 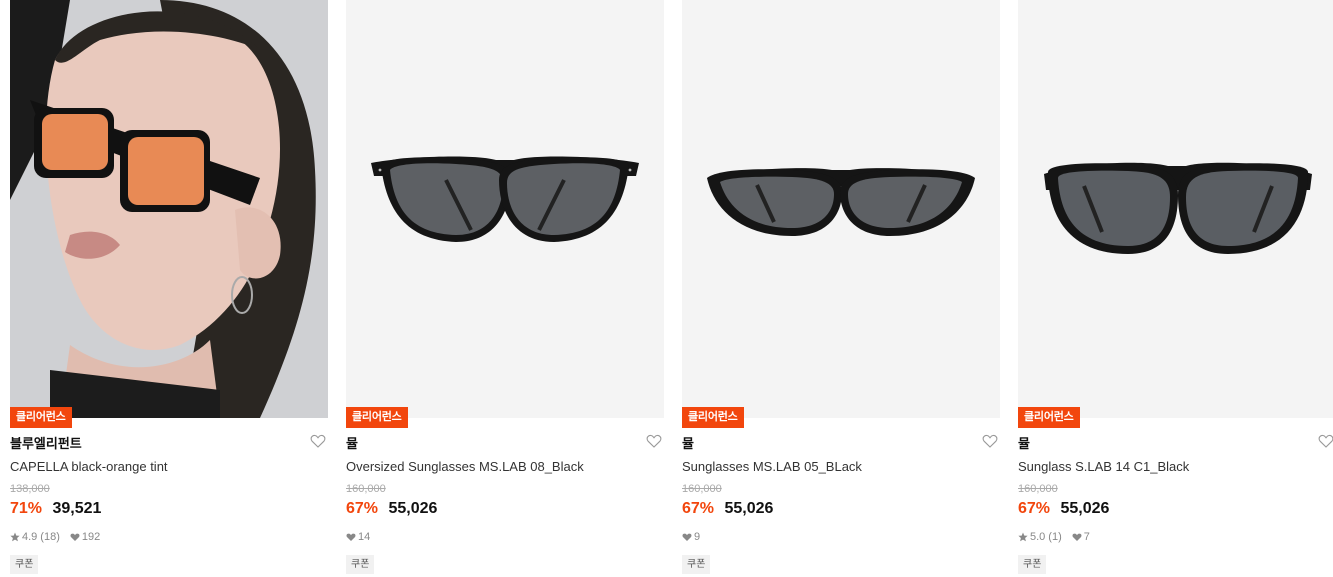 I want to click on likes-count: 14, so click(x=364, y=537).